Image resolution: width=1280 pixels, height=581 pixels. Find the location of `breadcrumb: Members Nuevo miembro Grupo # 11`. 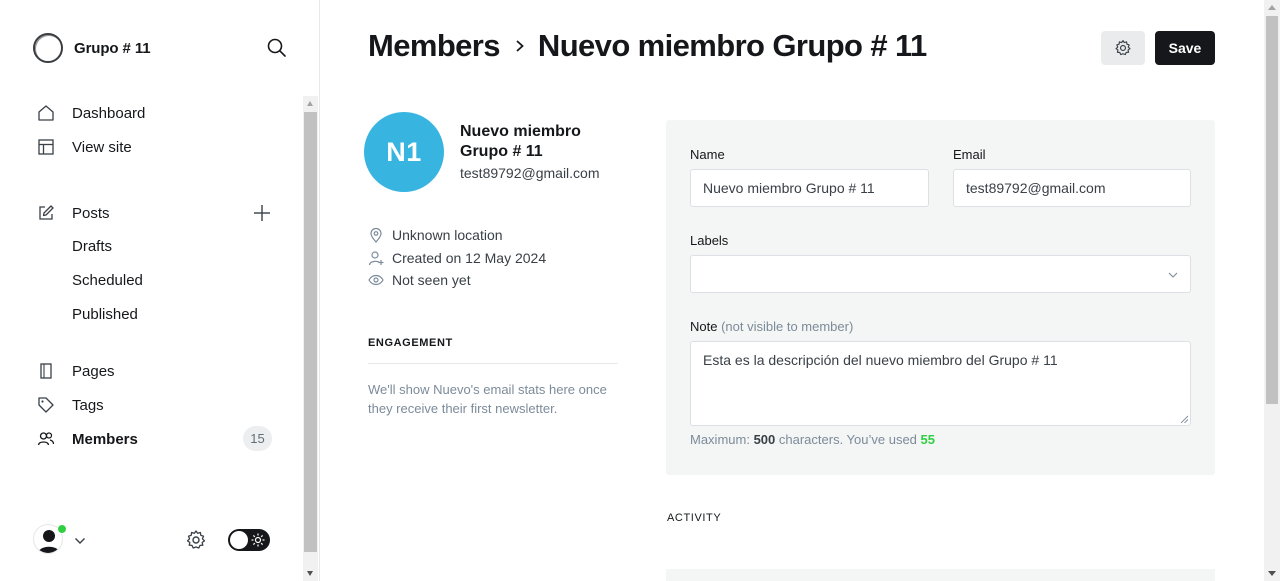

breadcrumb: Members Nuevo miembro Grupo # 11 is located at coordinates (647, 46).